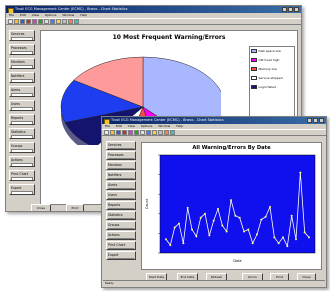  What do you see at coordinates (214, 132) in the screenshot?
I see `toolbar` at bounding box center [214, 132].